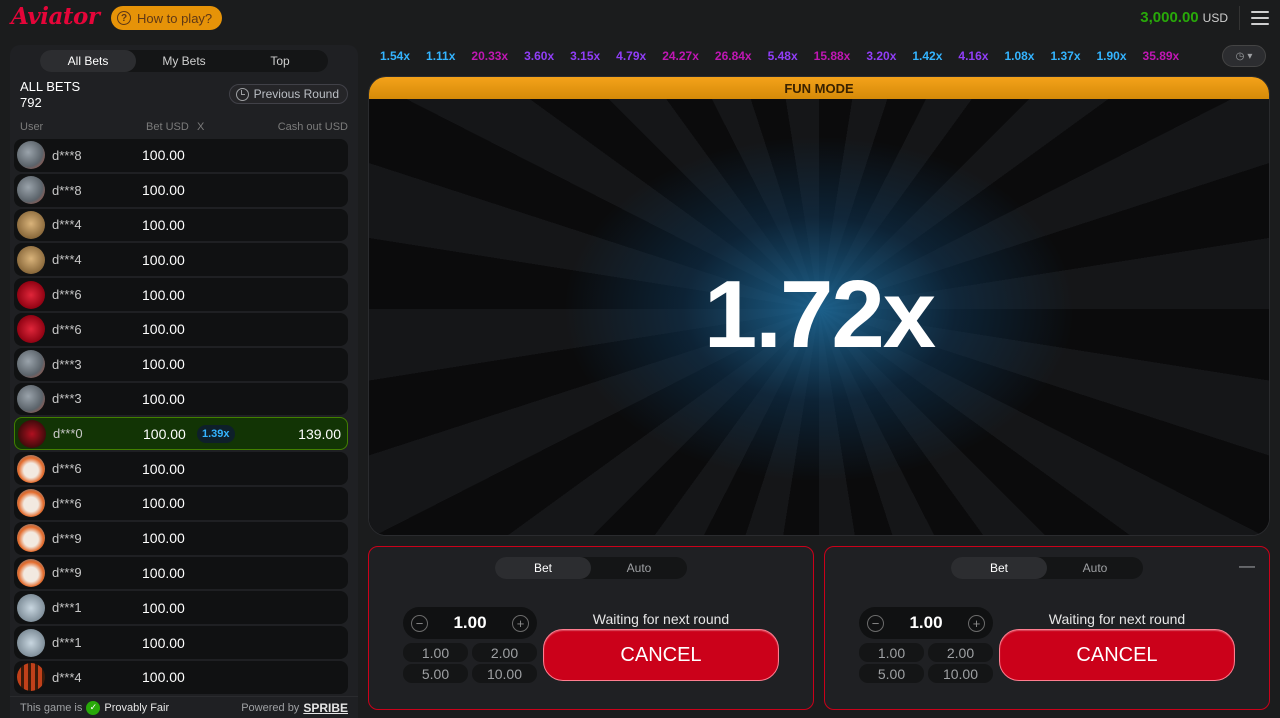 The image size is (1280, 718). What do you see at coordinates (440, 56) in the screenshot?
I see `history-multiplier: 1.11x` at bounding box center [440, 56].